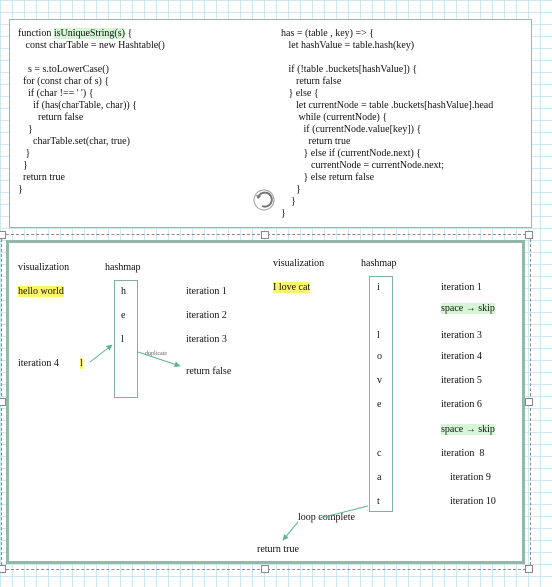  What do you see at coordinates (290, 531) in the screenshot?
I see `arrow-to-return-true` at bounding box center [290, 531].